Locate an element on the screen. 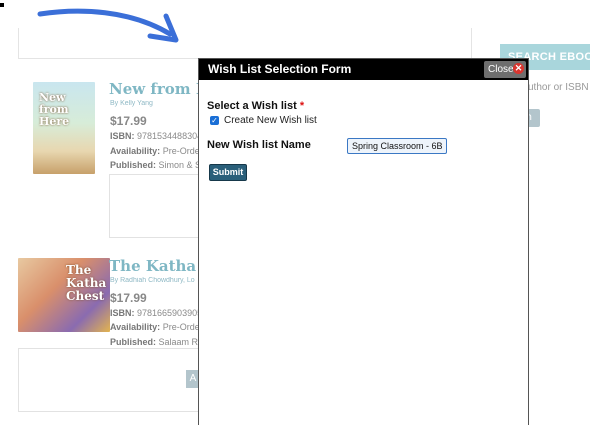 The height and width of the screenshot is (425, 590). modal-header: Wish List Selection Form Close ✕ is located at coordinates (363, 69).